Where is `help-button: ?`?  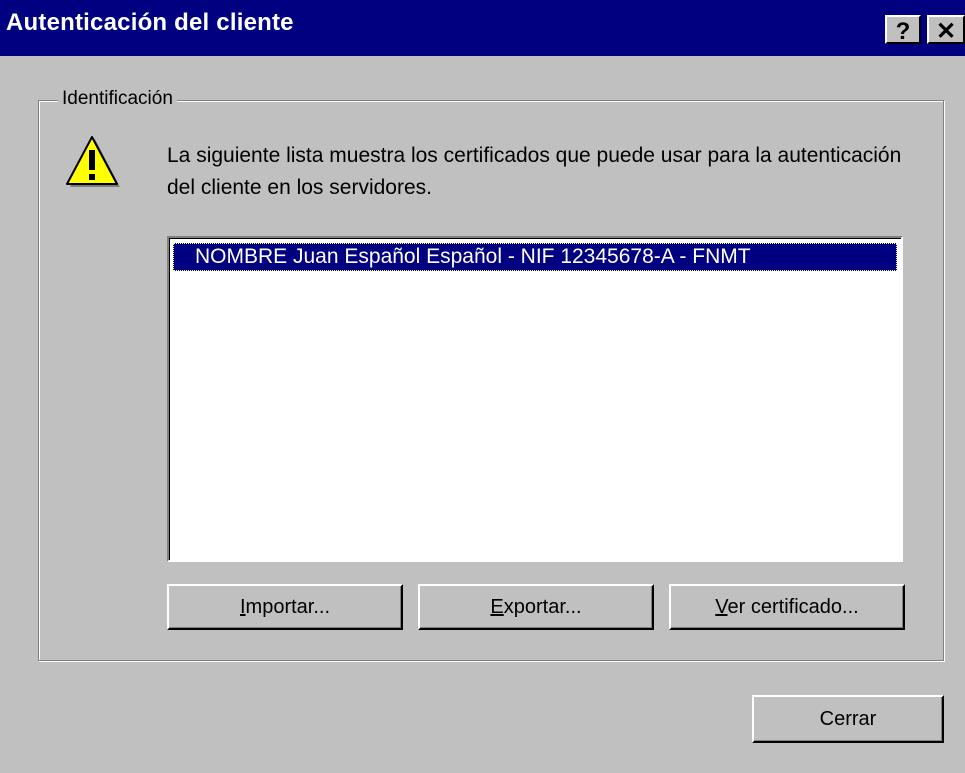
help-button: ? is located at coordinates (903, 30).